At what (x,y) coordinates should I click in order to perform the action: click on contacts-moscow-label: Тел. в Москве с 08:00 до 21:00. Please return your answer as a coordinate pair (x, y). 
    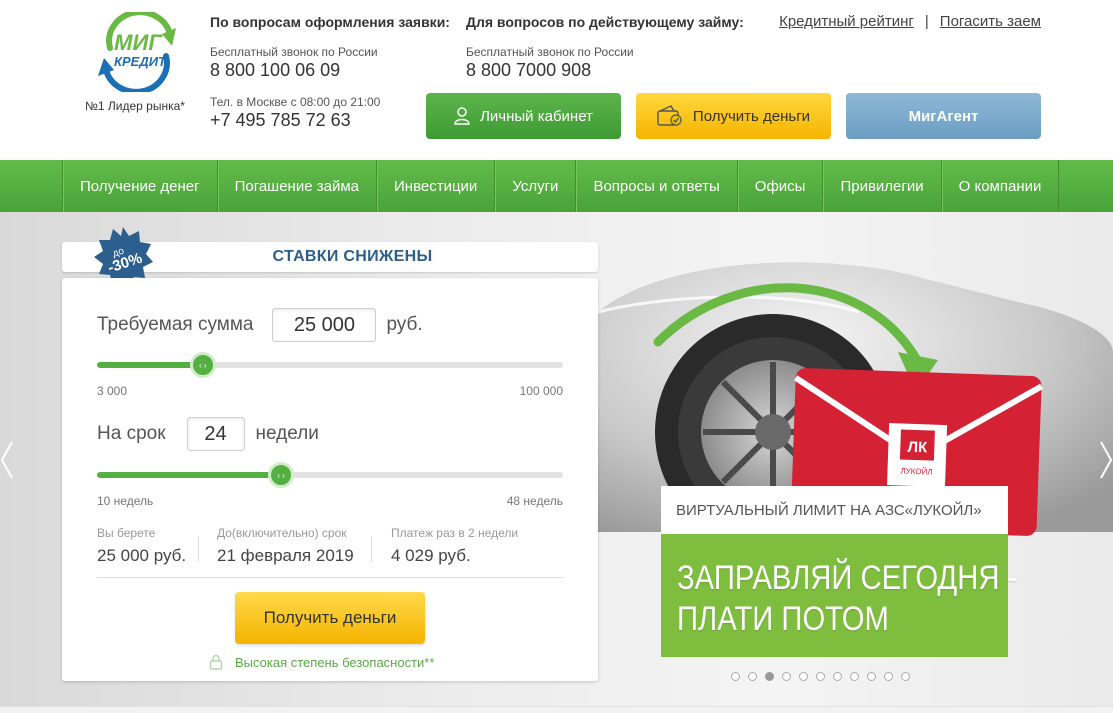
    Looking at the image, I should click on (295, 102).